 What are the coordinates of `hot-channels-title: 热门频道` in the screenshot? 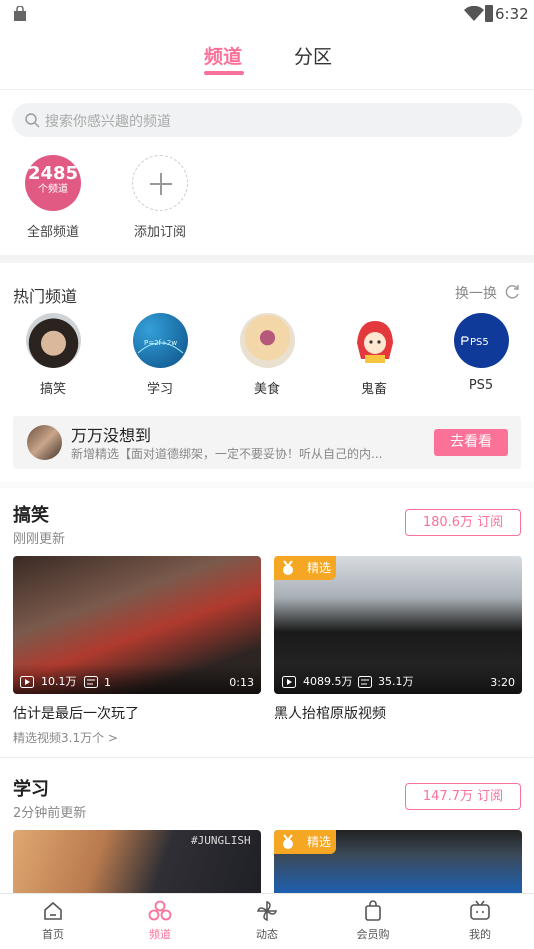 It's located at (45, 296).